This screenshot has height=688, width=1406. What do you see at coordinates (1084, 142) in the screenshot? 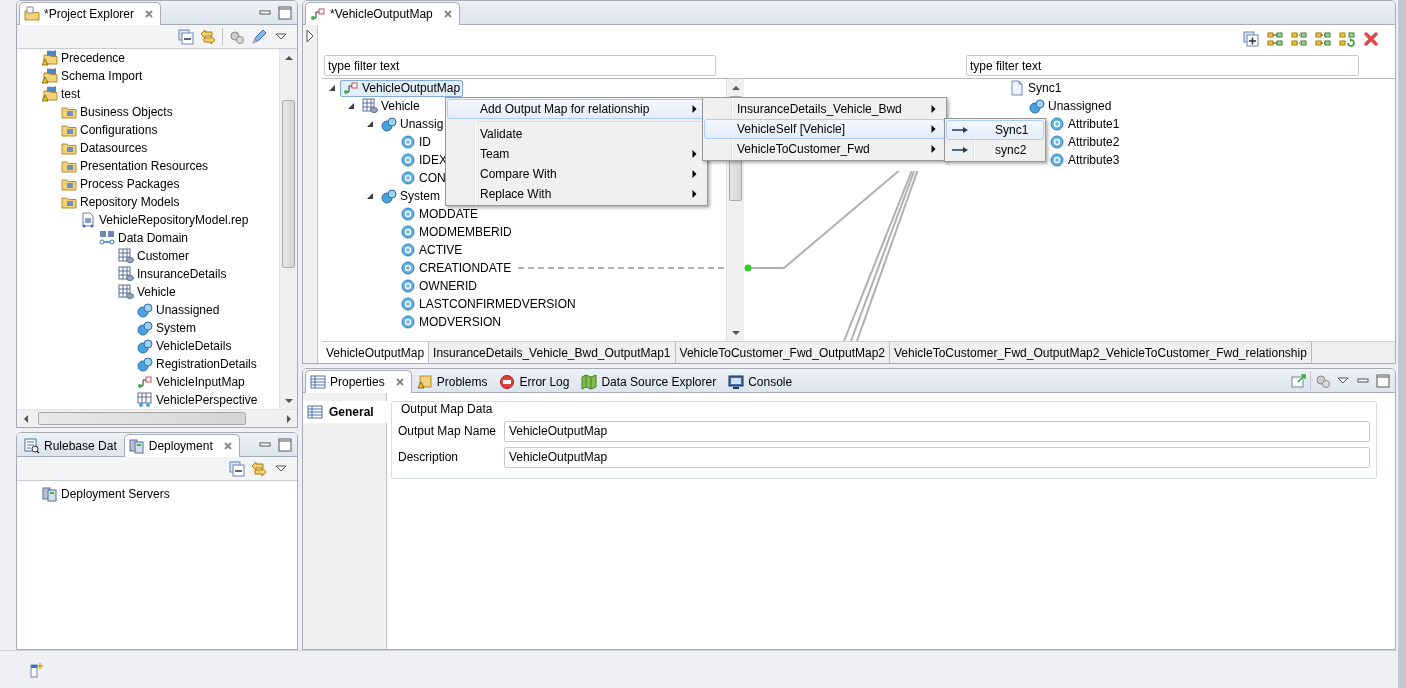
I see `tree-item: Attribute2` at bounding box center [1084, 142].